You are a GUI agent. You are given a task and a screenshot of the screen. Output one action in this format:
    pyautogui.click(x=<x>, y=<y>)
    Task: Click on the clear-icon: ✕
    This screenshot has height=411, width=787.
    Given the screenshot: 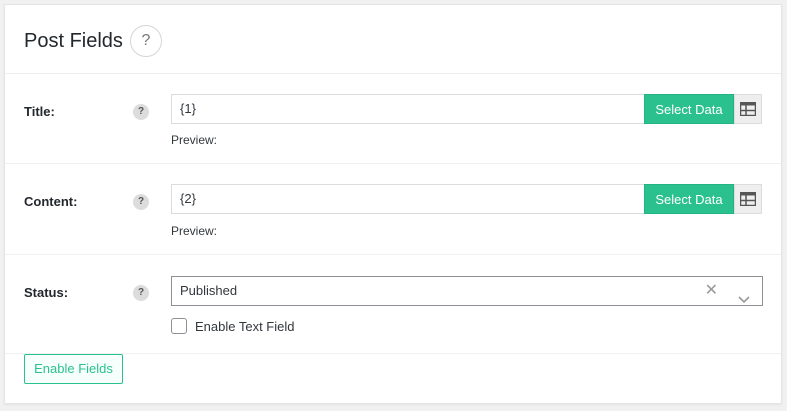 What is the action you would take?
    pyautogui.click(x=711, y=291)
    